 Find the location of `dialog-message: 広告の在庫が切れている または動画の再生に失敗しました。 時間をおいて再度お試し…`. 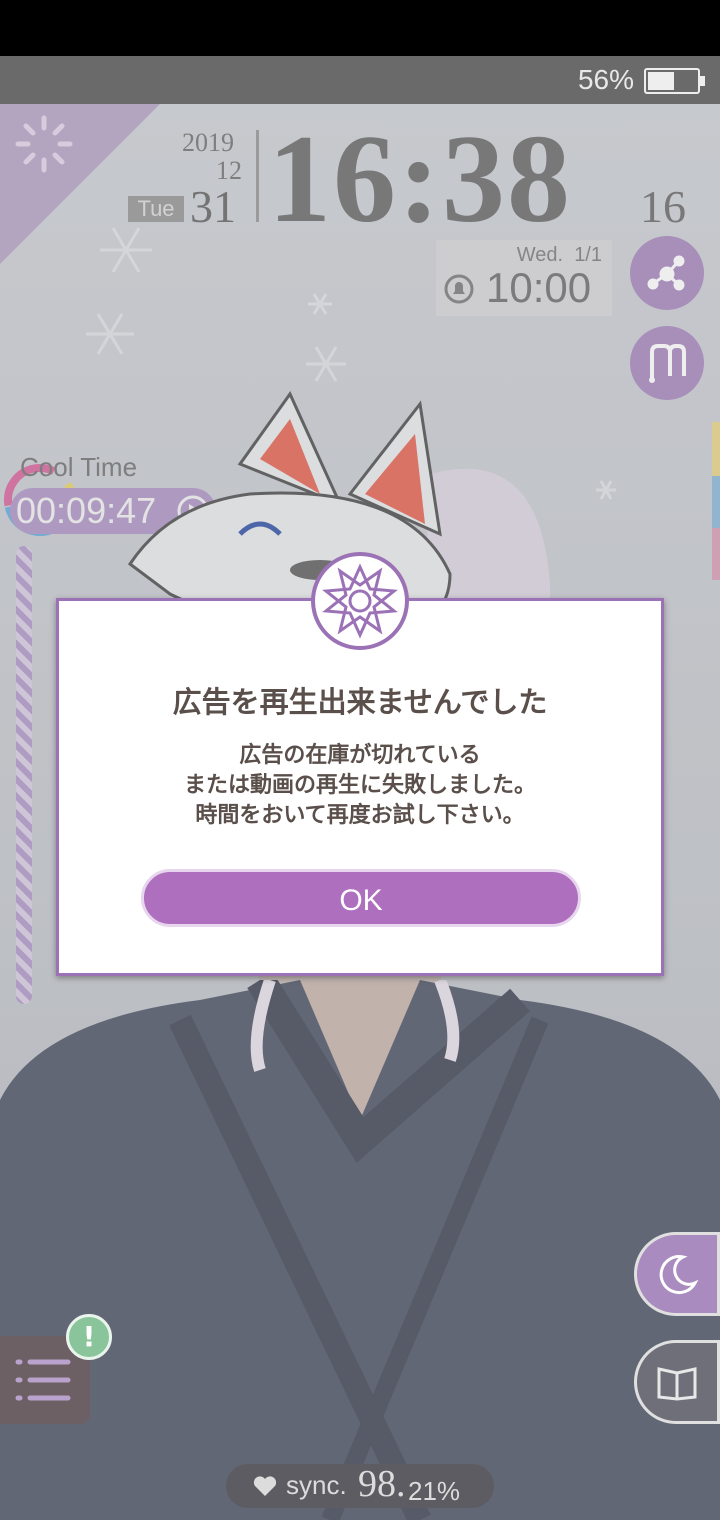

dialog-message: 広告の在庫が切れている または動画の再生に失敗しました。 時間をおいて再度お試し… is located at coordinates (360, 786).